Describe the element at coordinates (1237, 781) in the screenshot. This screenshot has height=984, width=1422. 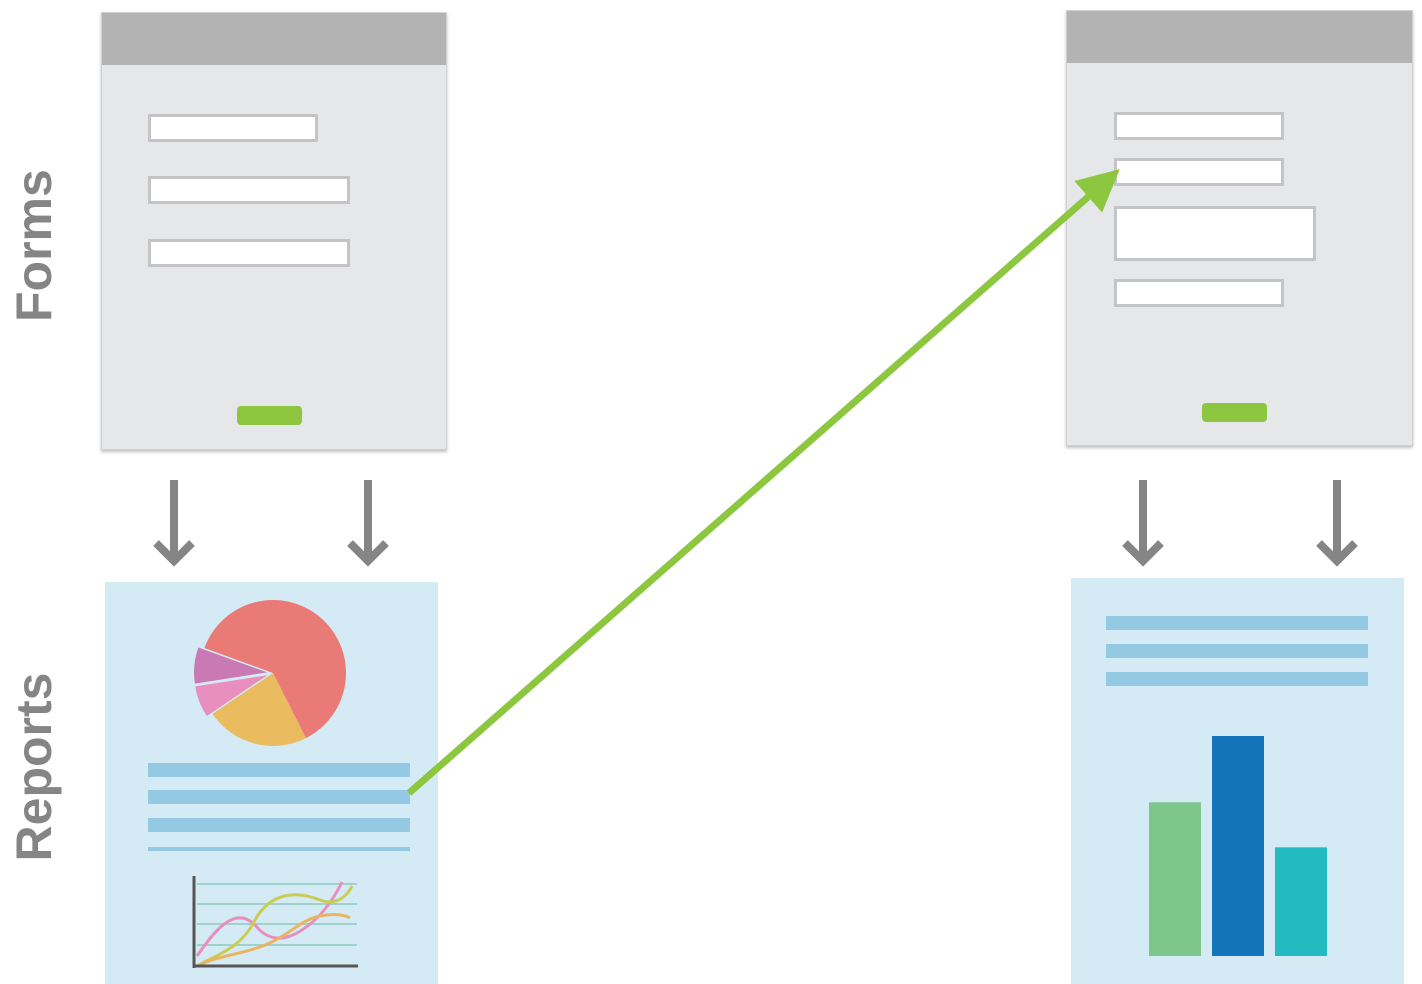
I see `right-report` at that location.